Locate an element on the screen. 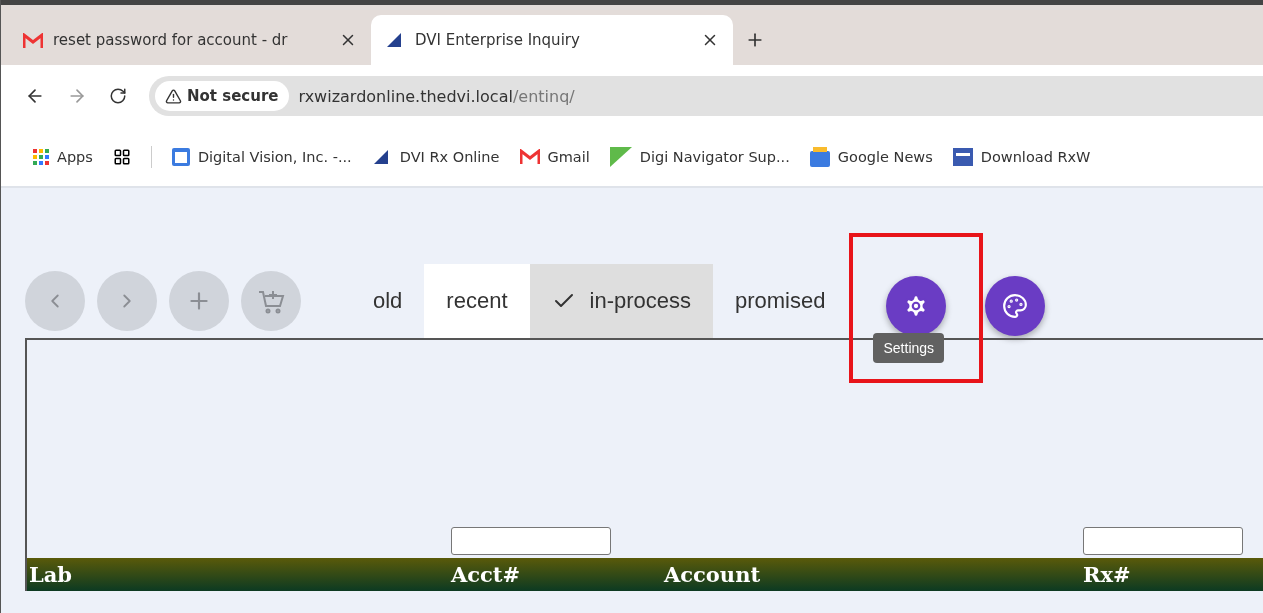  bookmark: DVI Rx Online is located at coordinates (435, 156).